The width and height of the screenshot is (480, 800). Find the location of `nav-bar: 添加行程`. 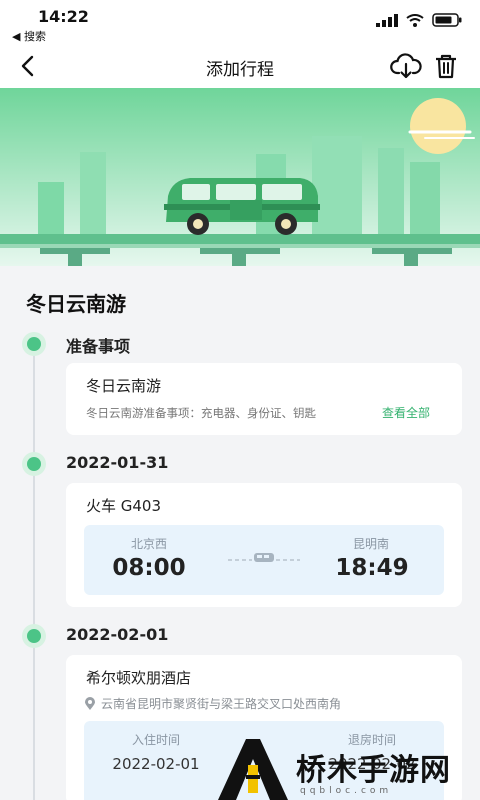

nav-bar: 添加行程 is located at coordinates (240, 66).